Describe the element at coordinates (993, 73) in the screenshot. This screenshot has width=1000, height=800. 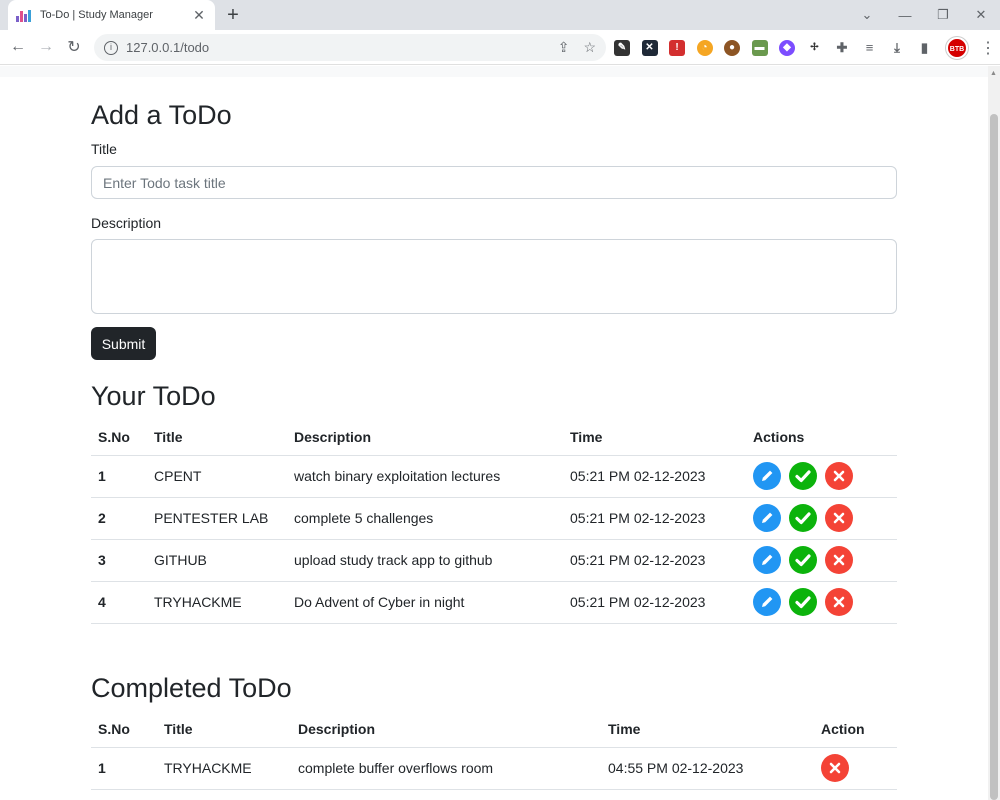
I see `scroll-up-icon: ▲` at that location.